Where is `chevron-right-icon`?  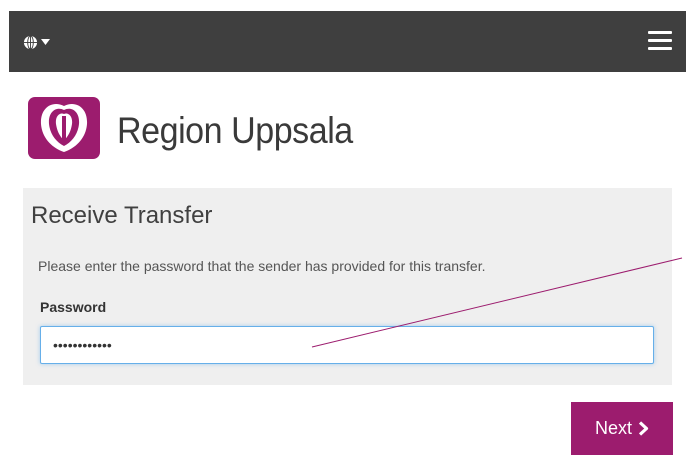 chevron-right-icon is located at coordinates (643, 428).